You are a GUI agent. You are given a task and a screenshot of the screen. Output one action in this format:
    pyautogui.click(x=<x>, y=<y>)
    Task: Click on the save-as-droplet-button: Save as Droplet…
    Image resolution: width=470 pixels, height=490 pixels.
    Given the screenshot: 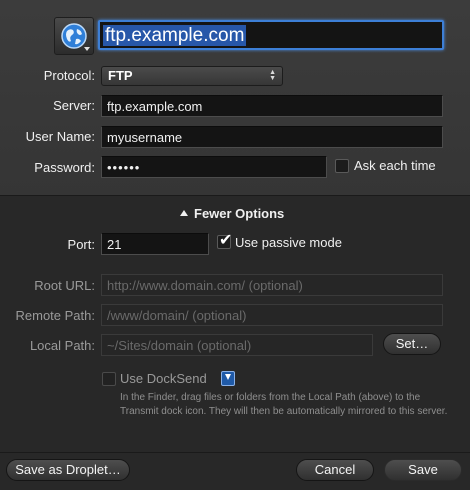 What is the action you would take?
    pyautogui.click(x=68, y=470)
    